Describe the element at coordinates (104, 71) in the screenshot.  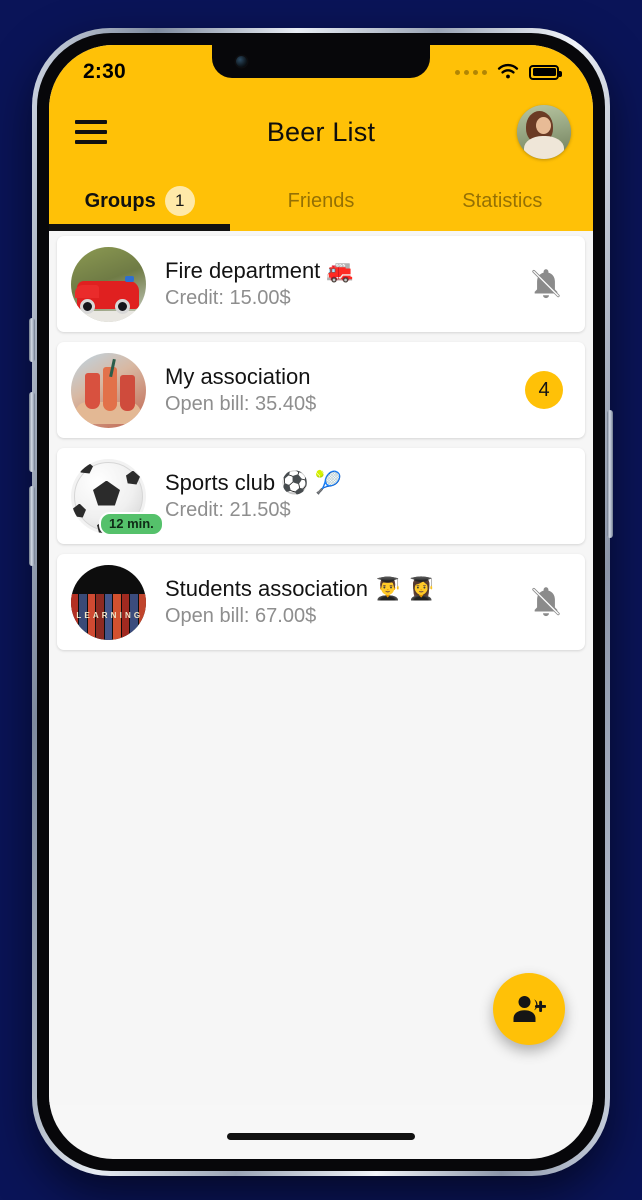
I see `status-bar-clock: 2:30` at that location.